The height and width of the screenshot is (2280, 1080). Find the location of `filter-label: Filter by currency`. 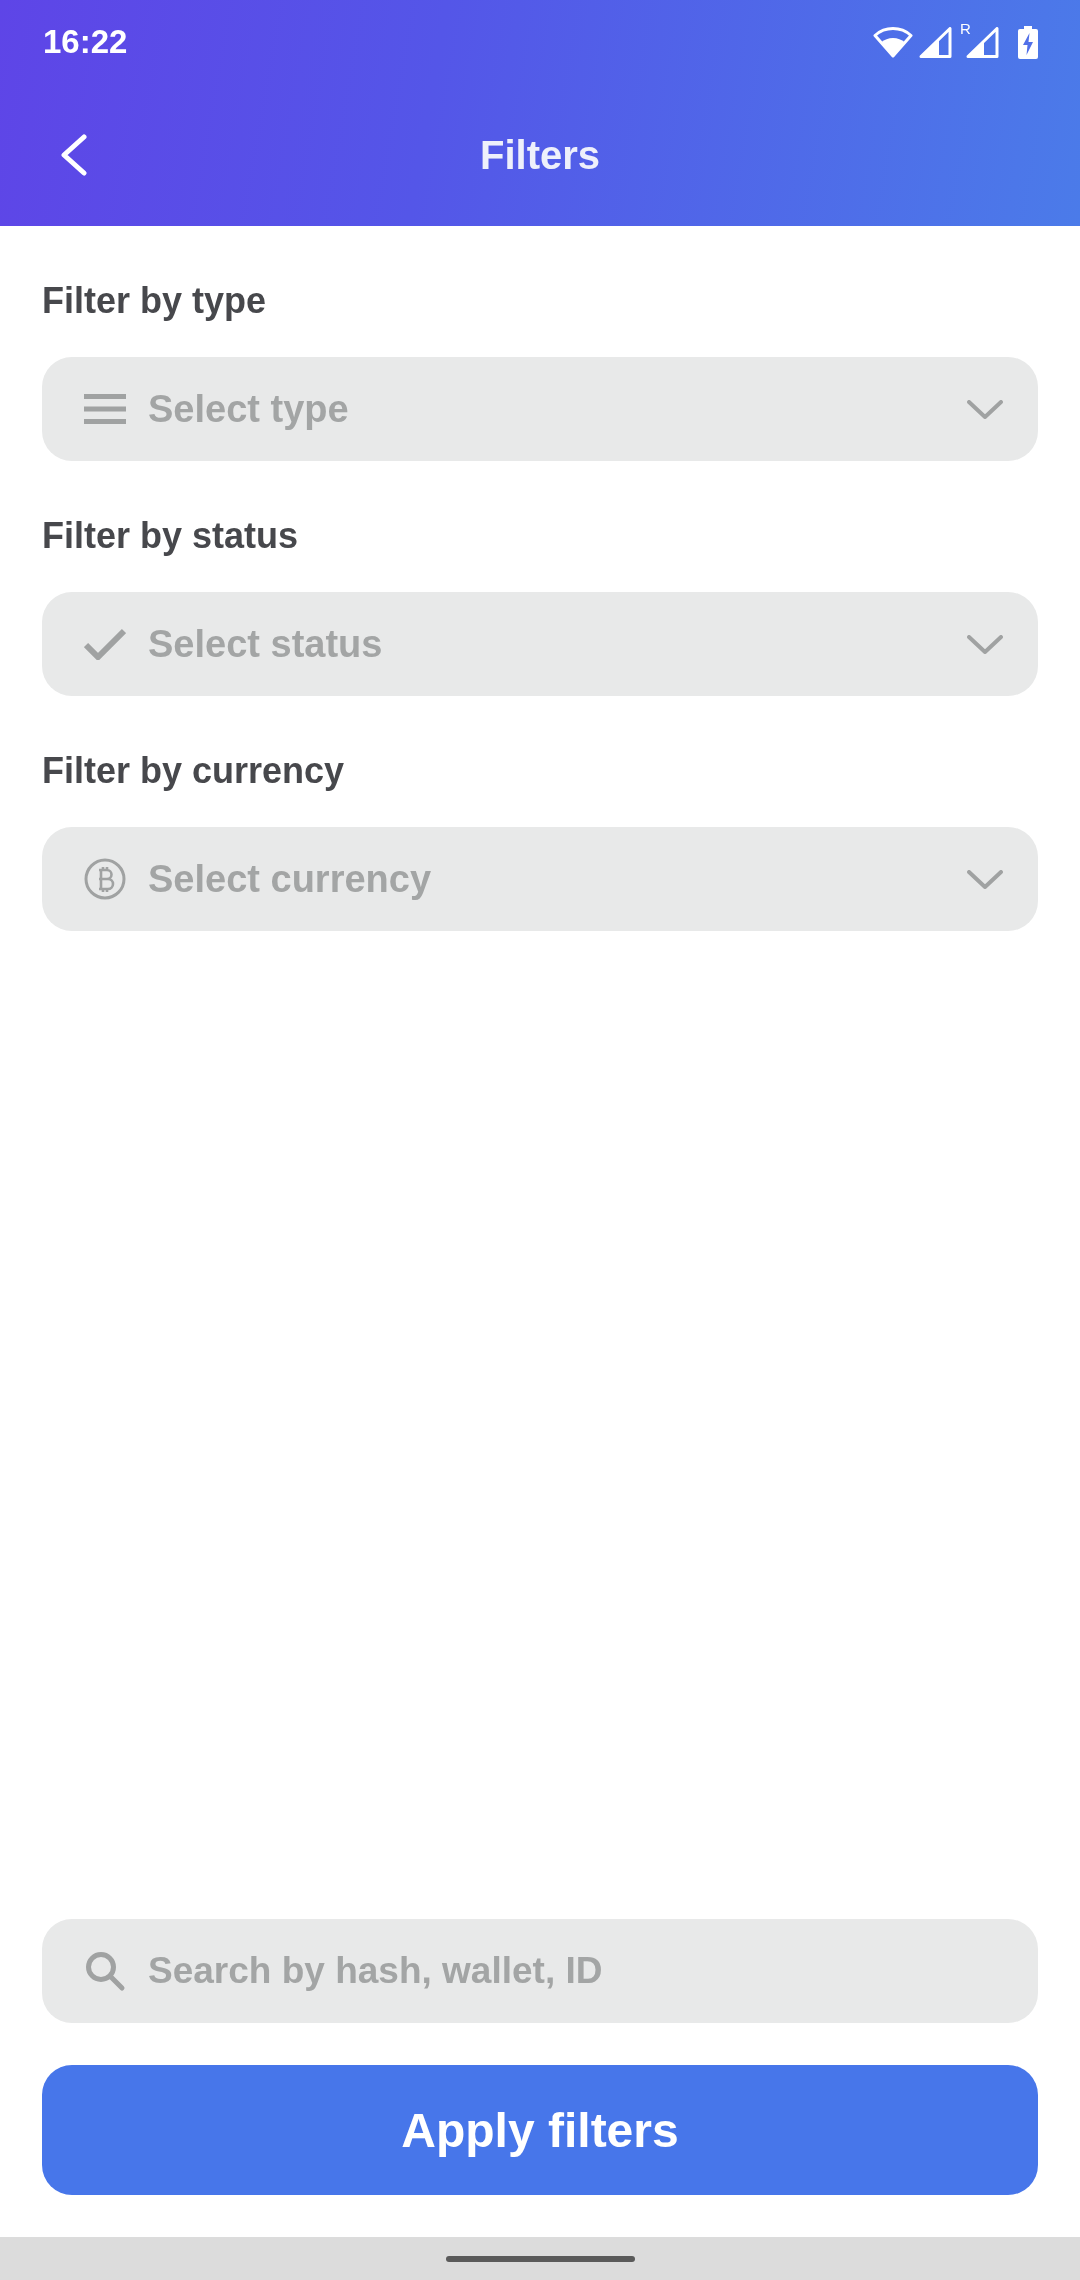

filter-label: Filter by currency is located at coordinates (193, 771).